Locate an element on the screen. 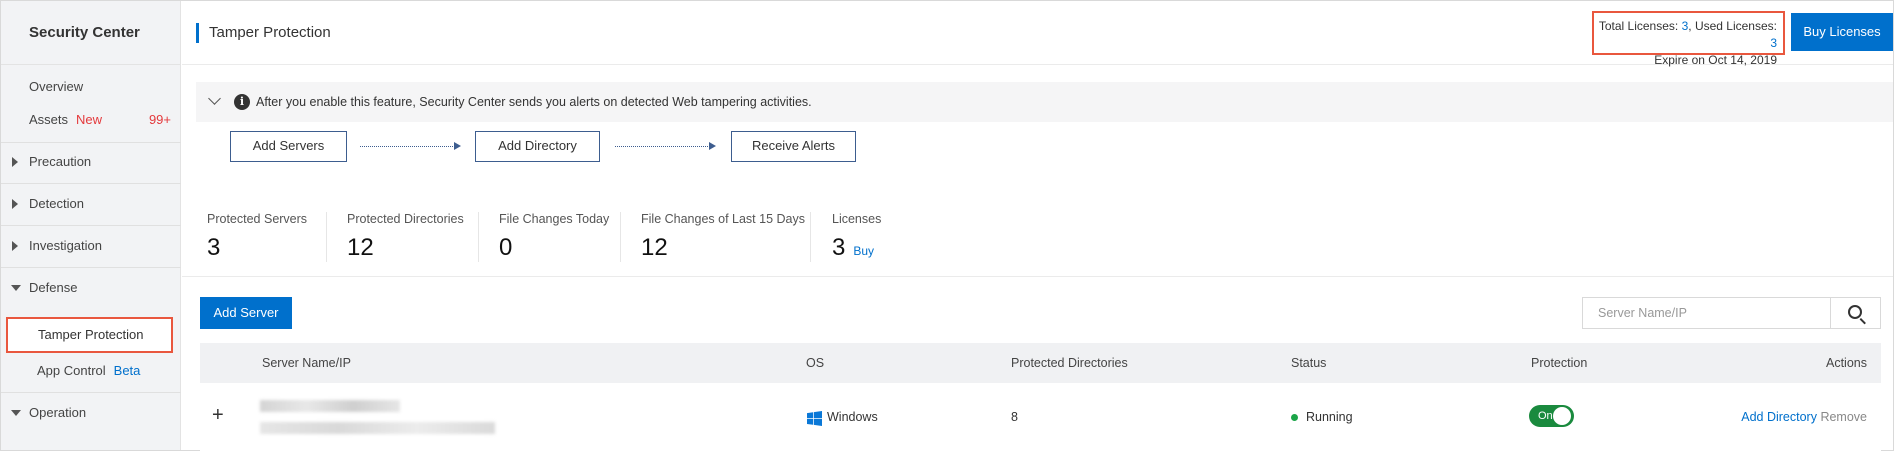 This screenshot has width=1894, height=451. remove-link: Remove is located at coordinates (1843, 417).